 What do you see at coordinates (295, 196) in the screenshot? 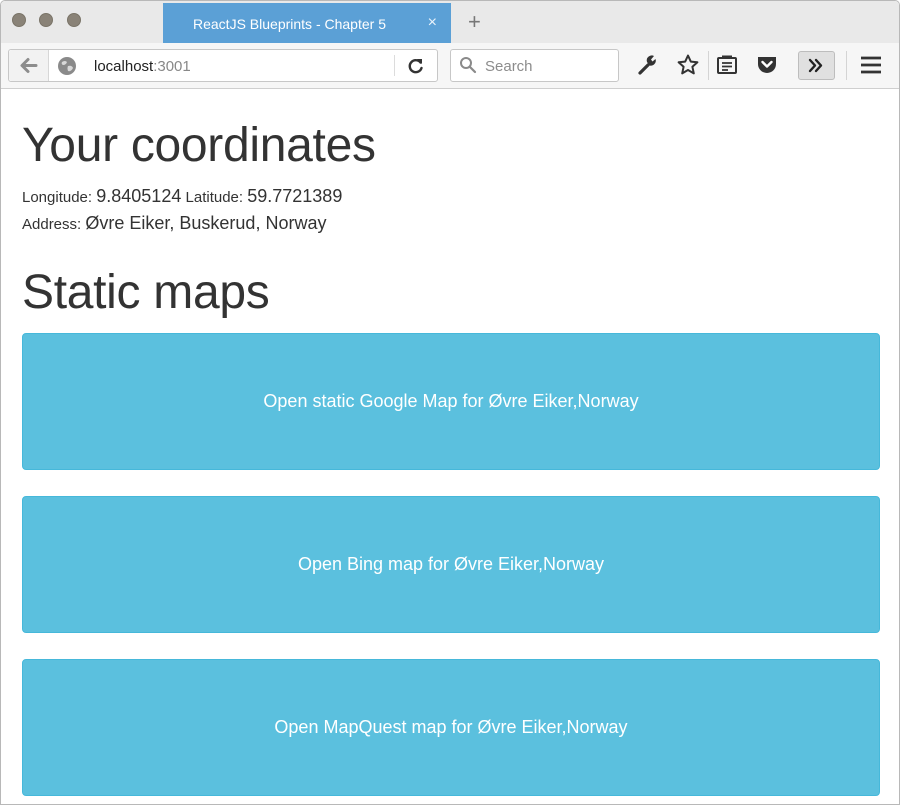
I see `latitude-value: 59.7721389` at bounding box center [295, 196].